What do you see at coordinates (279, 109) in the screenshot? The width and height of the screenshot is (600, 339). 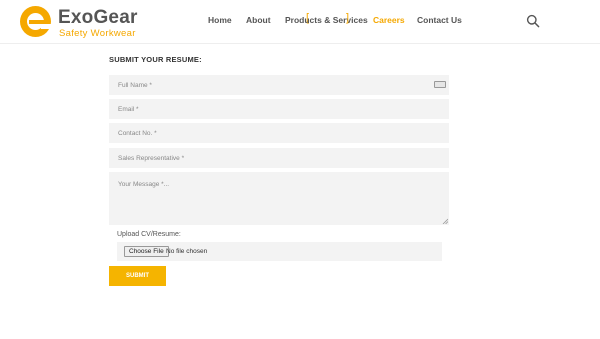 I see `email-field: Email *` at bounding box center [279, 109].